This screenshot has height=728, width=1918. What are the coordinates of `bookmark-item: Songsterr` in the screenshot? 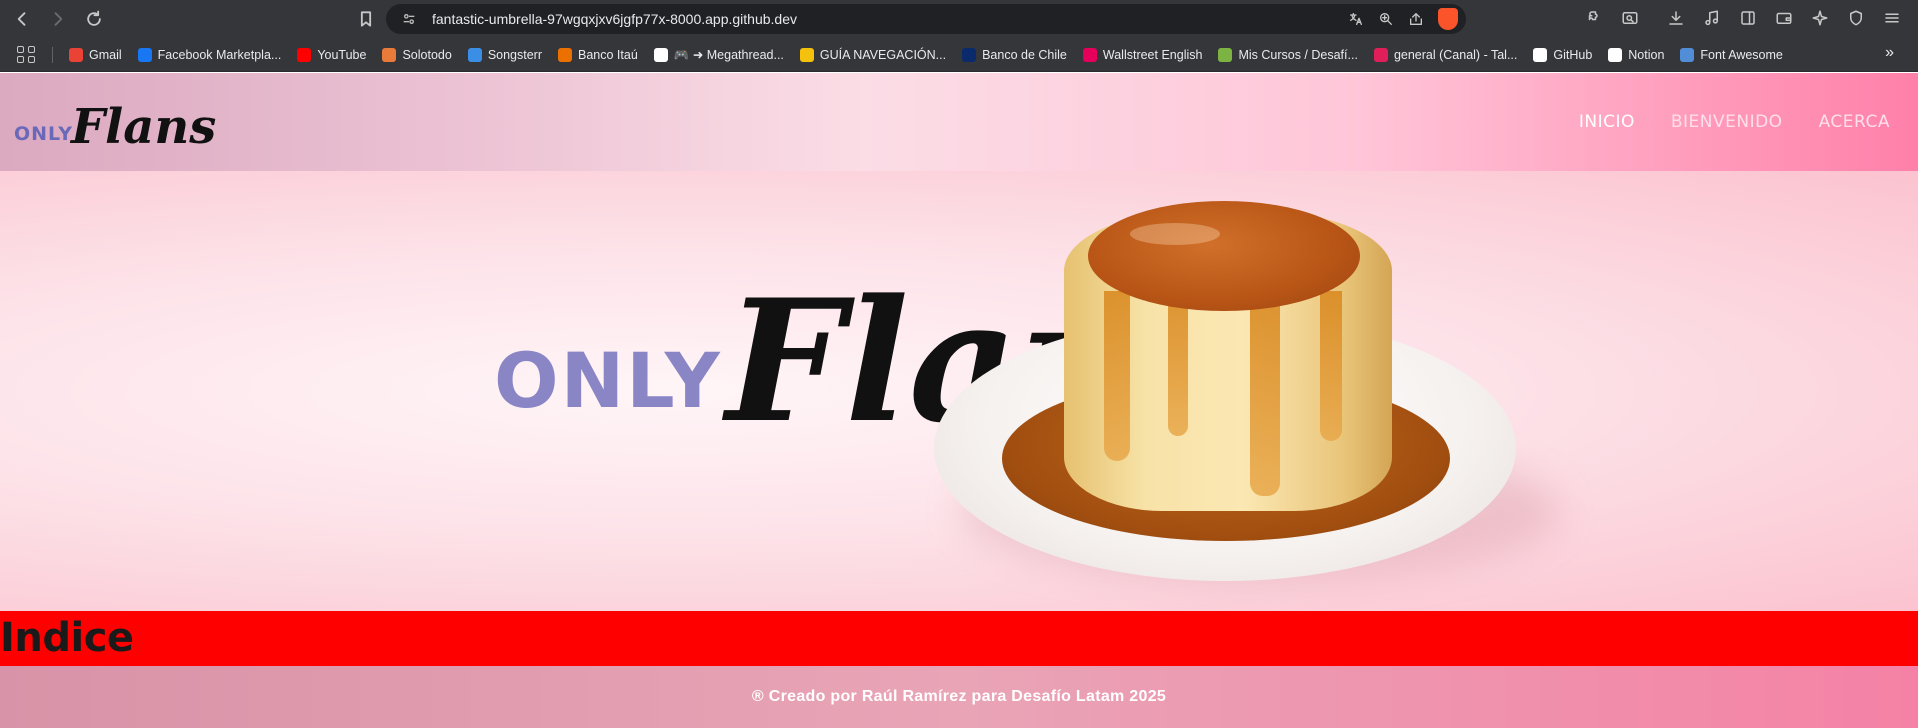 It's located at (505, 55).